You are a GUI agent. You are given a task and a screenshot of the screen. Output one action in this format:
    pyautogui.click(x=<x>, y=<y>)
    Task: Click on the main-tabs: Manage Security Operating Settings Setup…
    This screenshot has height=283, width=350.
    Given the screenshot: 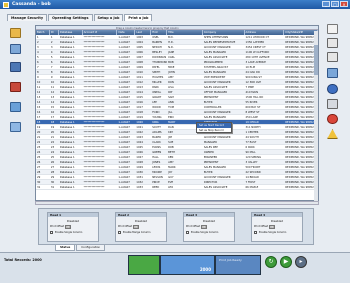 What is the action you would take?
    pyautogui.click(x=80, y=17)
    